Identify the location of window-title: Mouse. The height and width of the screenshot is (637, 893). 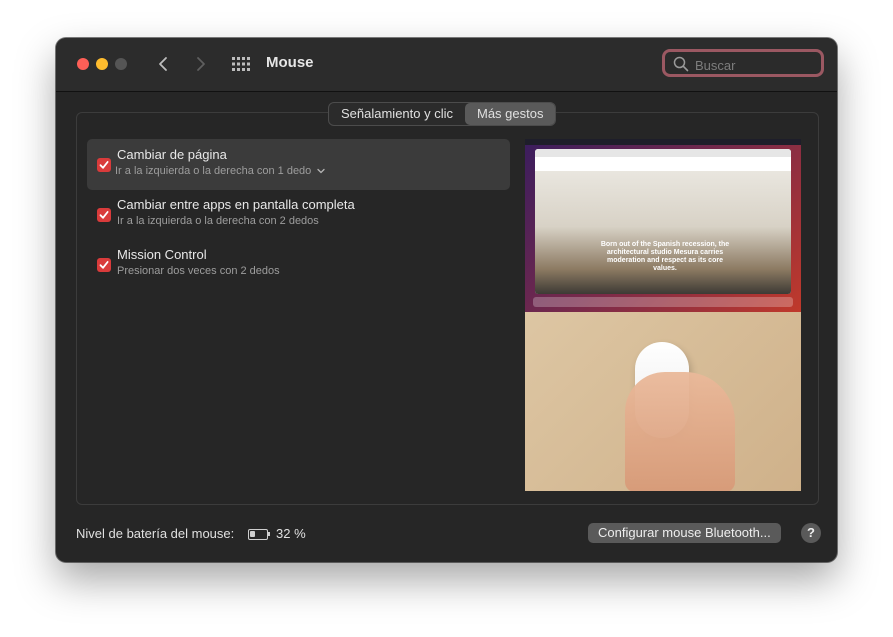
(290, 62).